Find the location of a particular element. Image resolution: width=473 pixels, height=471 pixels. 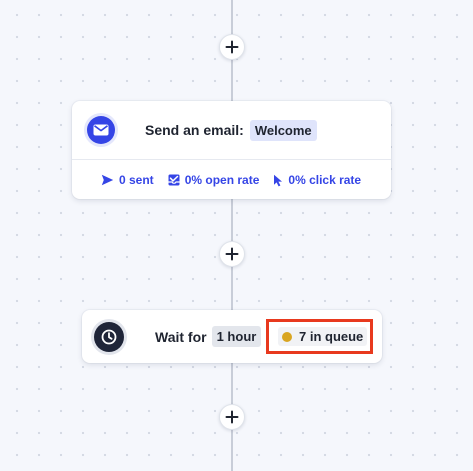

send-icon is located at coordinates (107, 180).